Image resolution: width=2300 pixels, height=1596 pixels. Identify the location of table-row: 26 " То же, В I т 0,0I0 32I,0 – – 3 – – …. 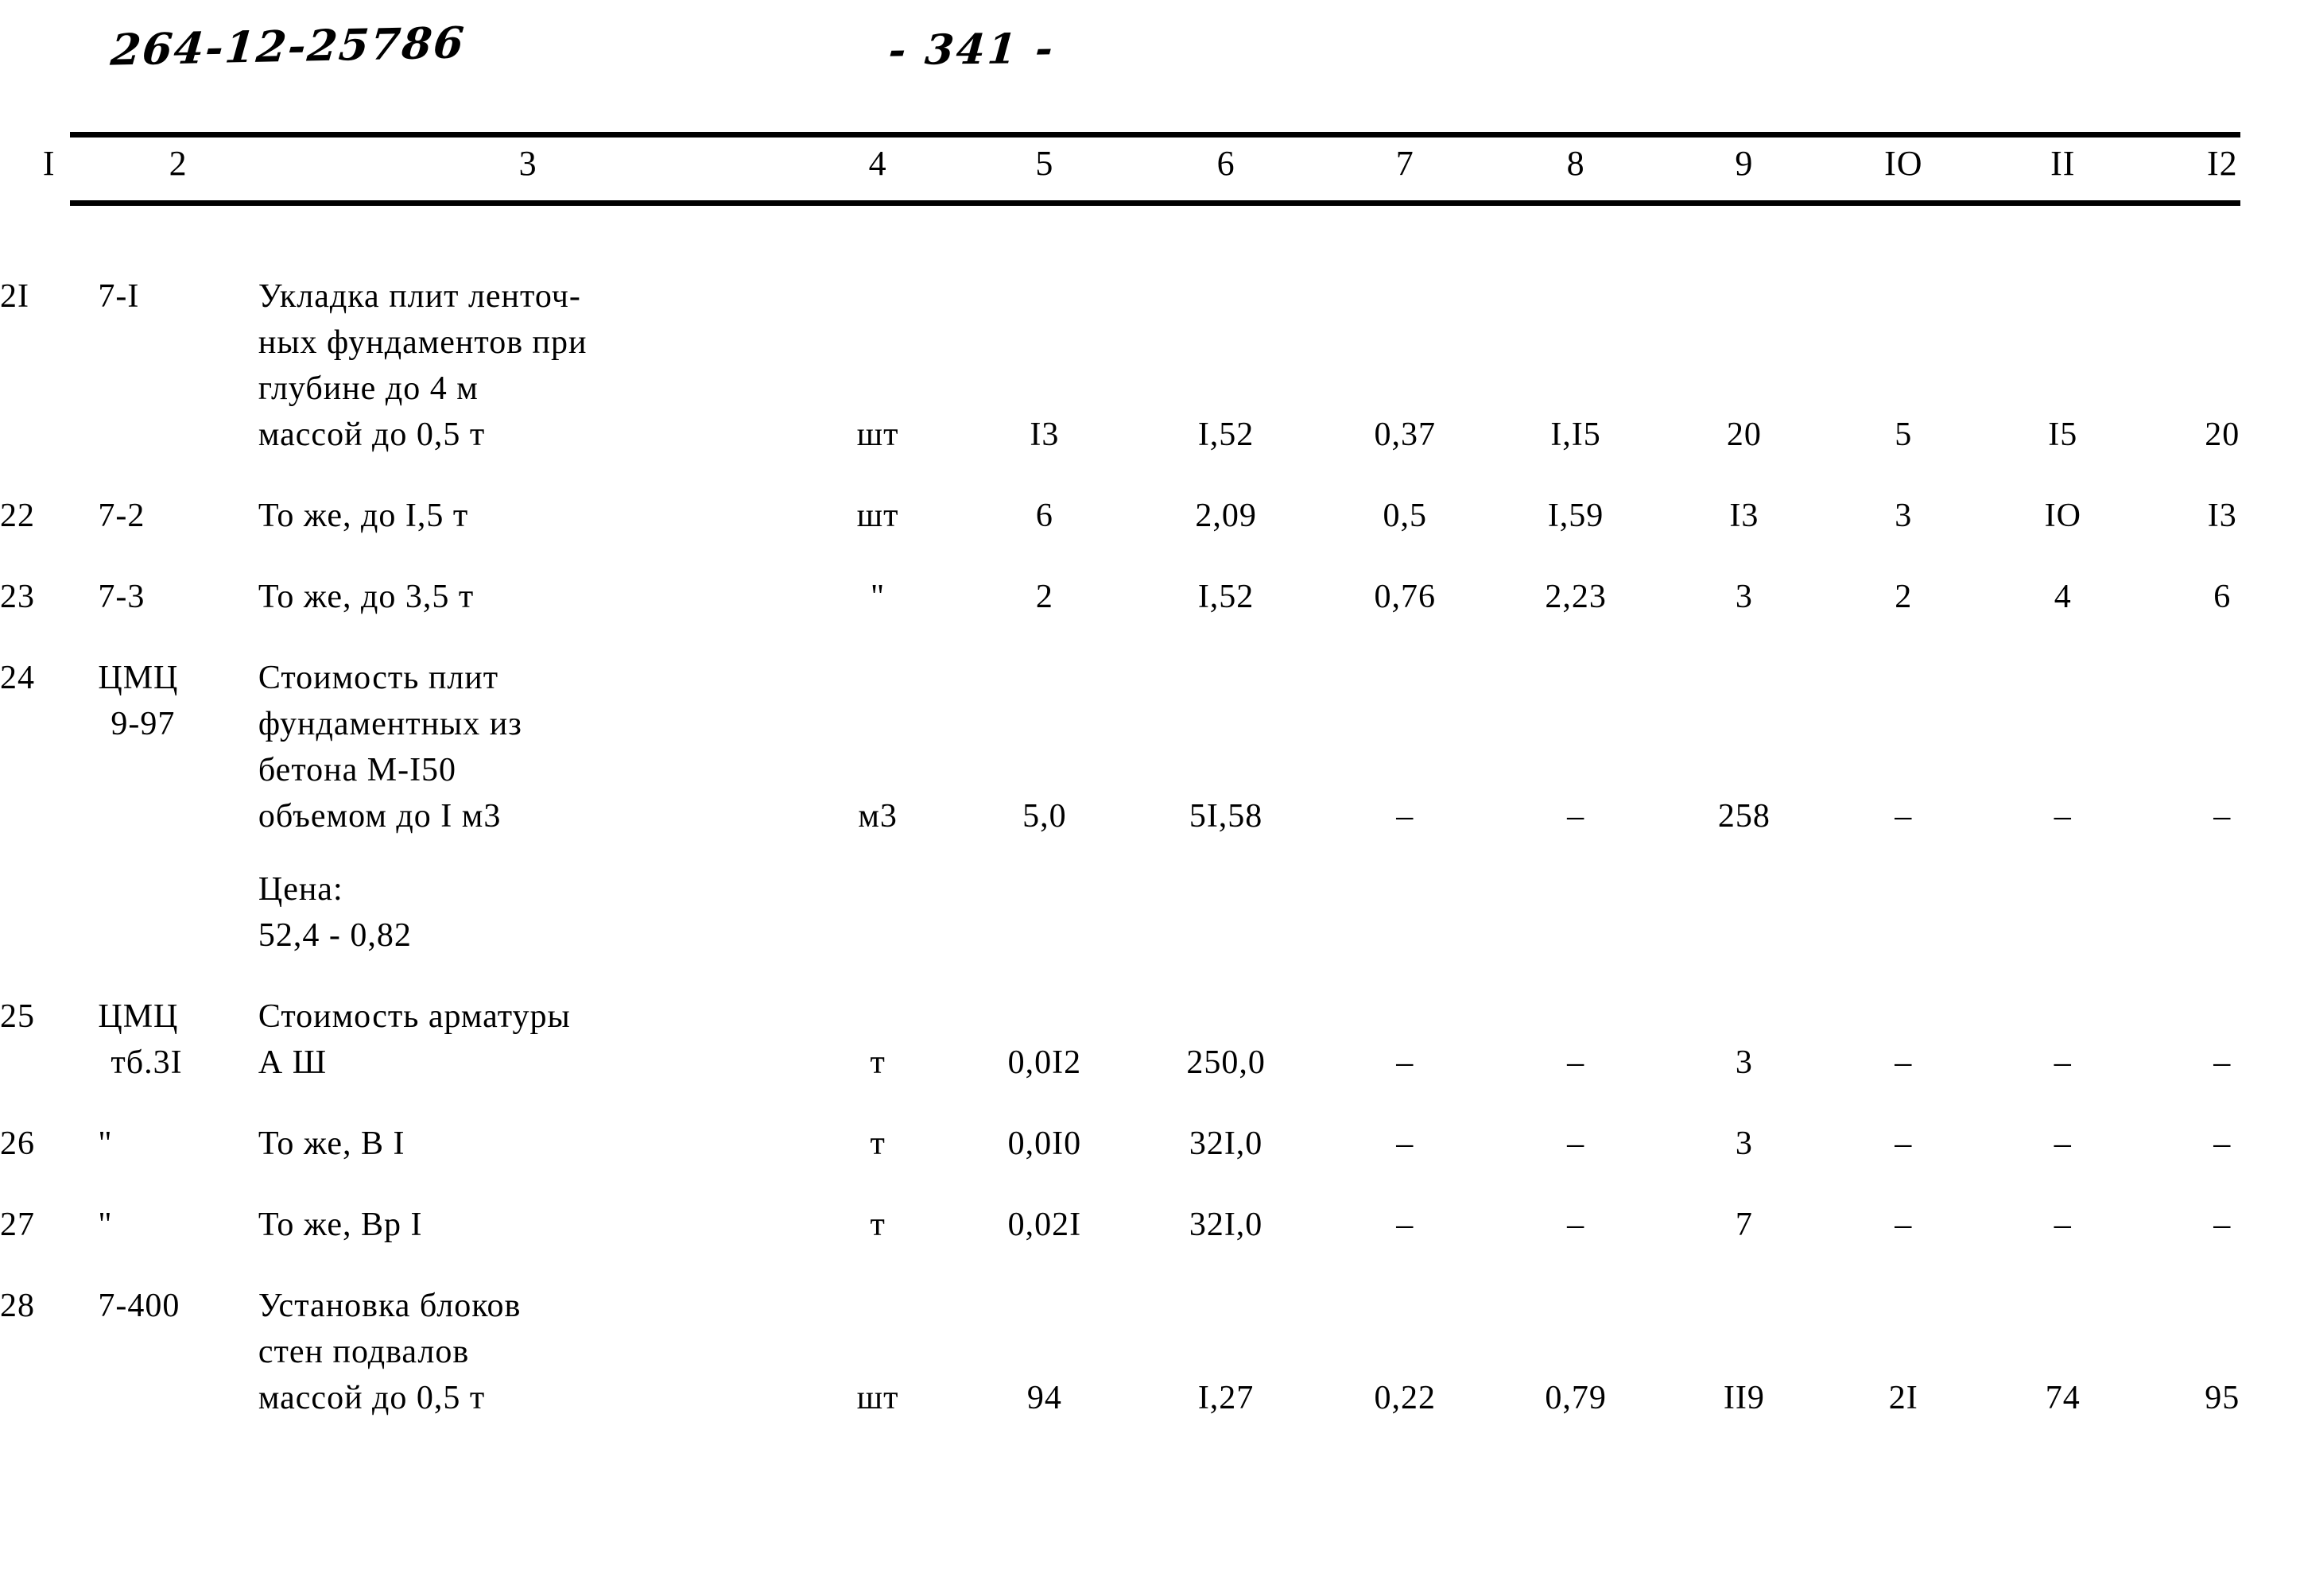
(1150, 1144).